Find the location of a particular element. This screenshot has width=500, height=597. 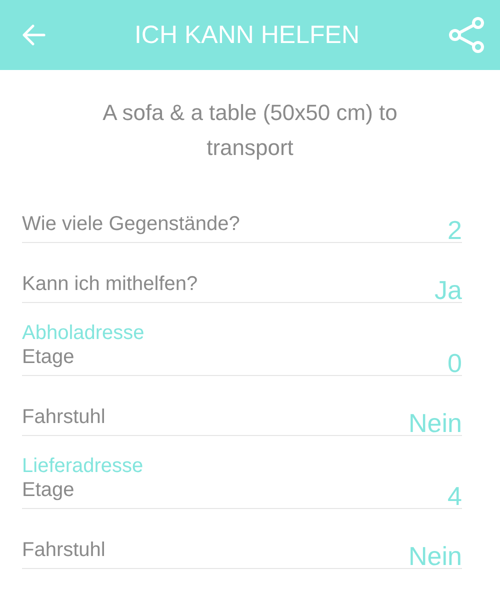

screen-title: ICH KANN HELFEN is located at coordinates (247, 35).